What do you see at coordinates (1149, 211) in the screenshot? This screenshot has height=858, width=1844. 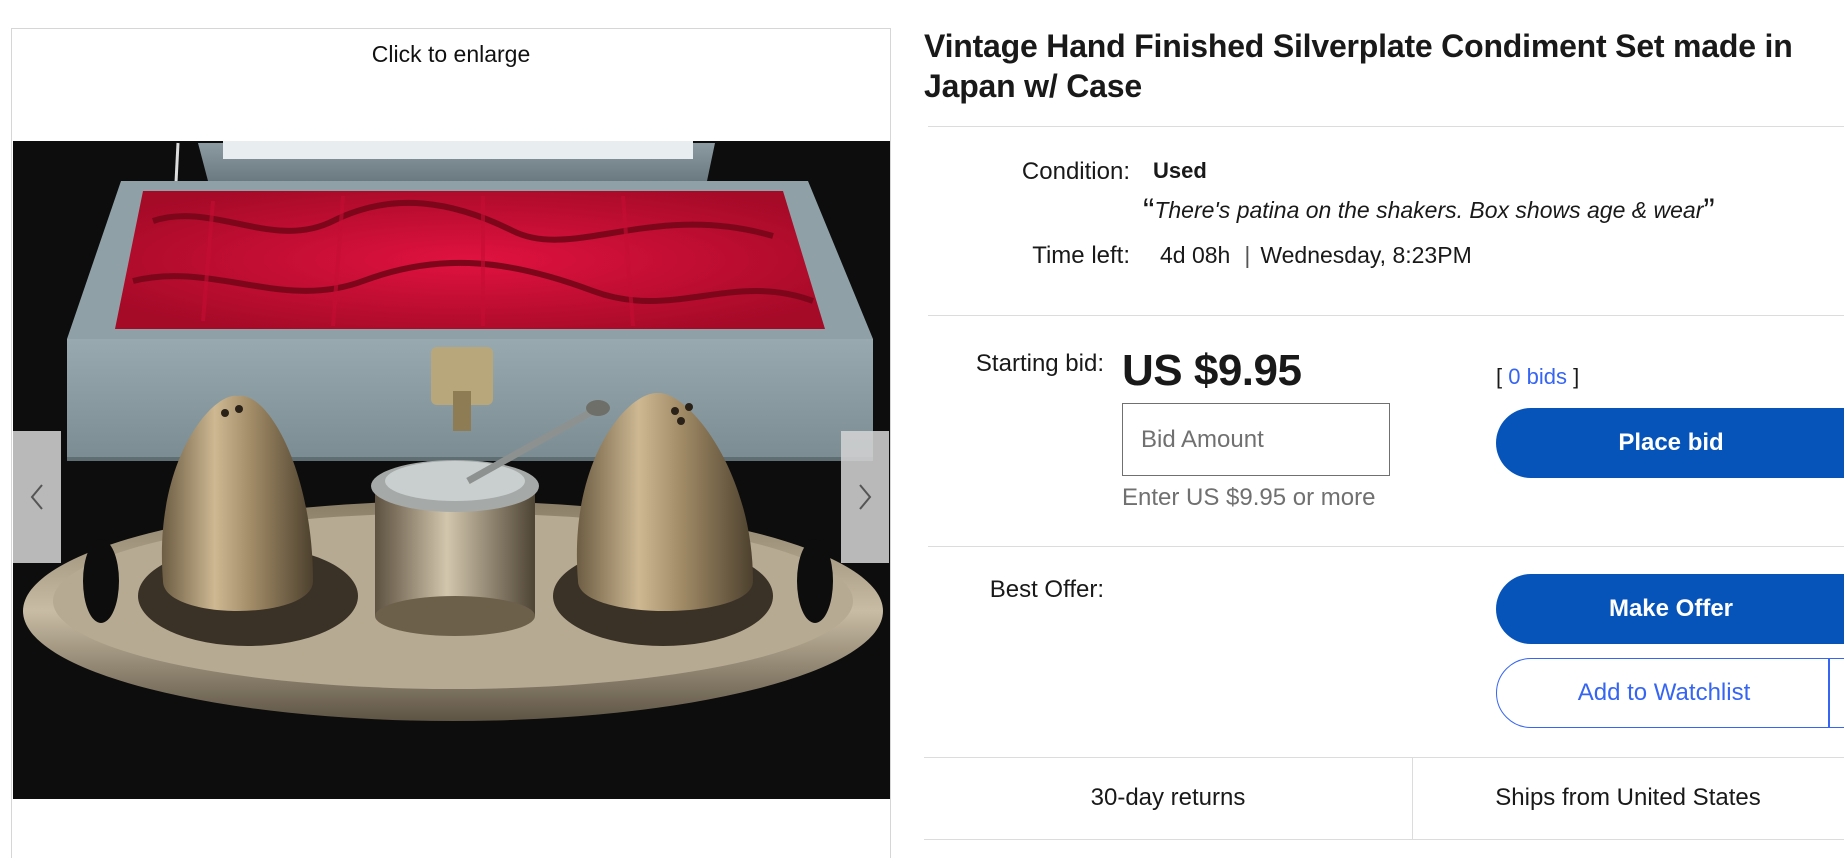 I see `quote-open: “` at bounding box center [1149, 211].